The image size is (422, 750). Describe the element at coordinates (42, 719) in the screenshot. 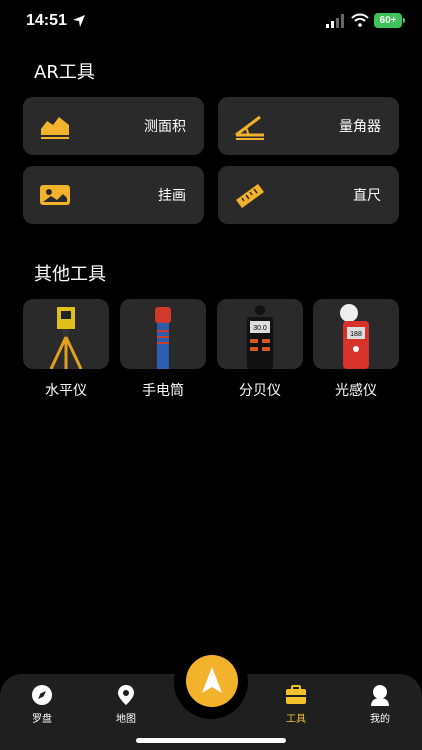

I see `tab-compass-label: 罗盘` at that location.